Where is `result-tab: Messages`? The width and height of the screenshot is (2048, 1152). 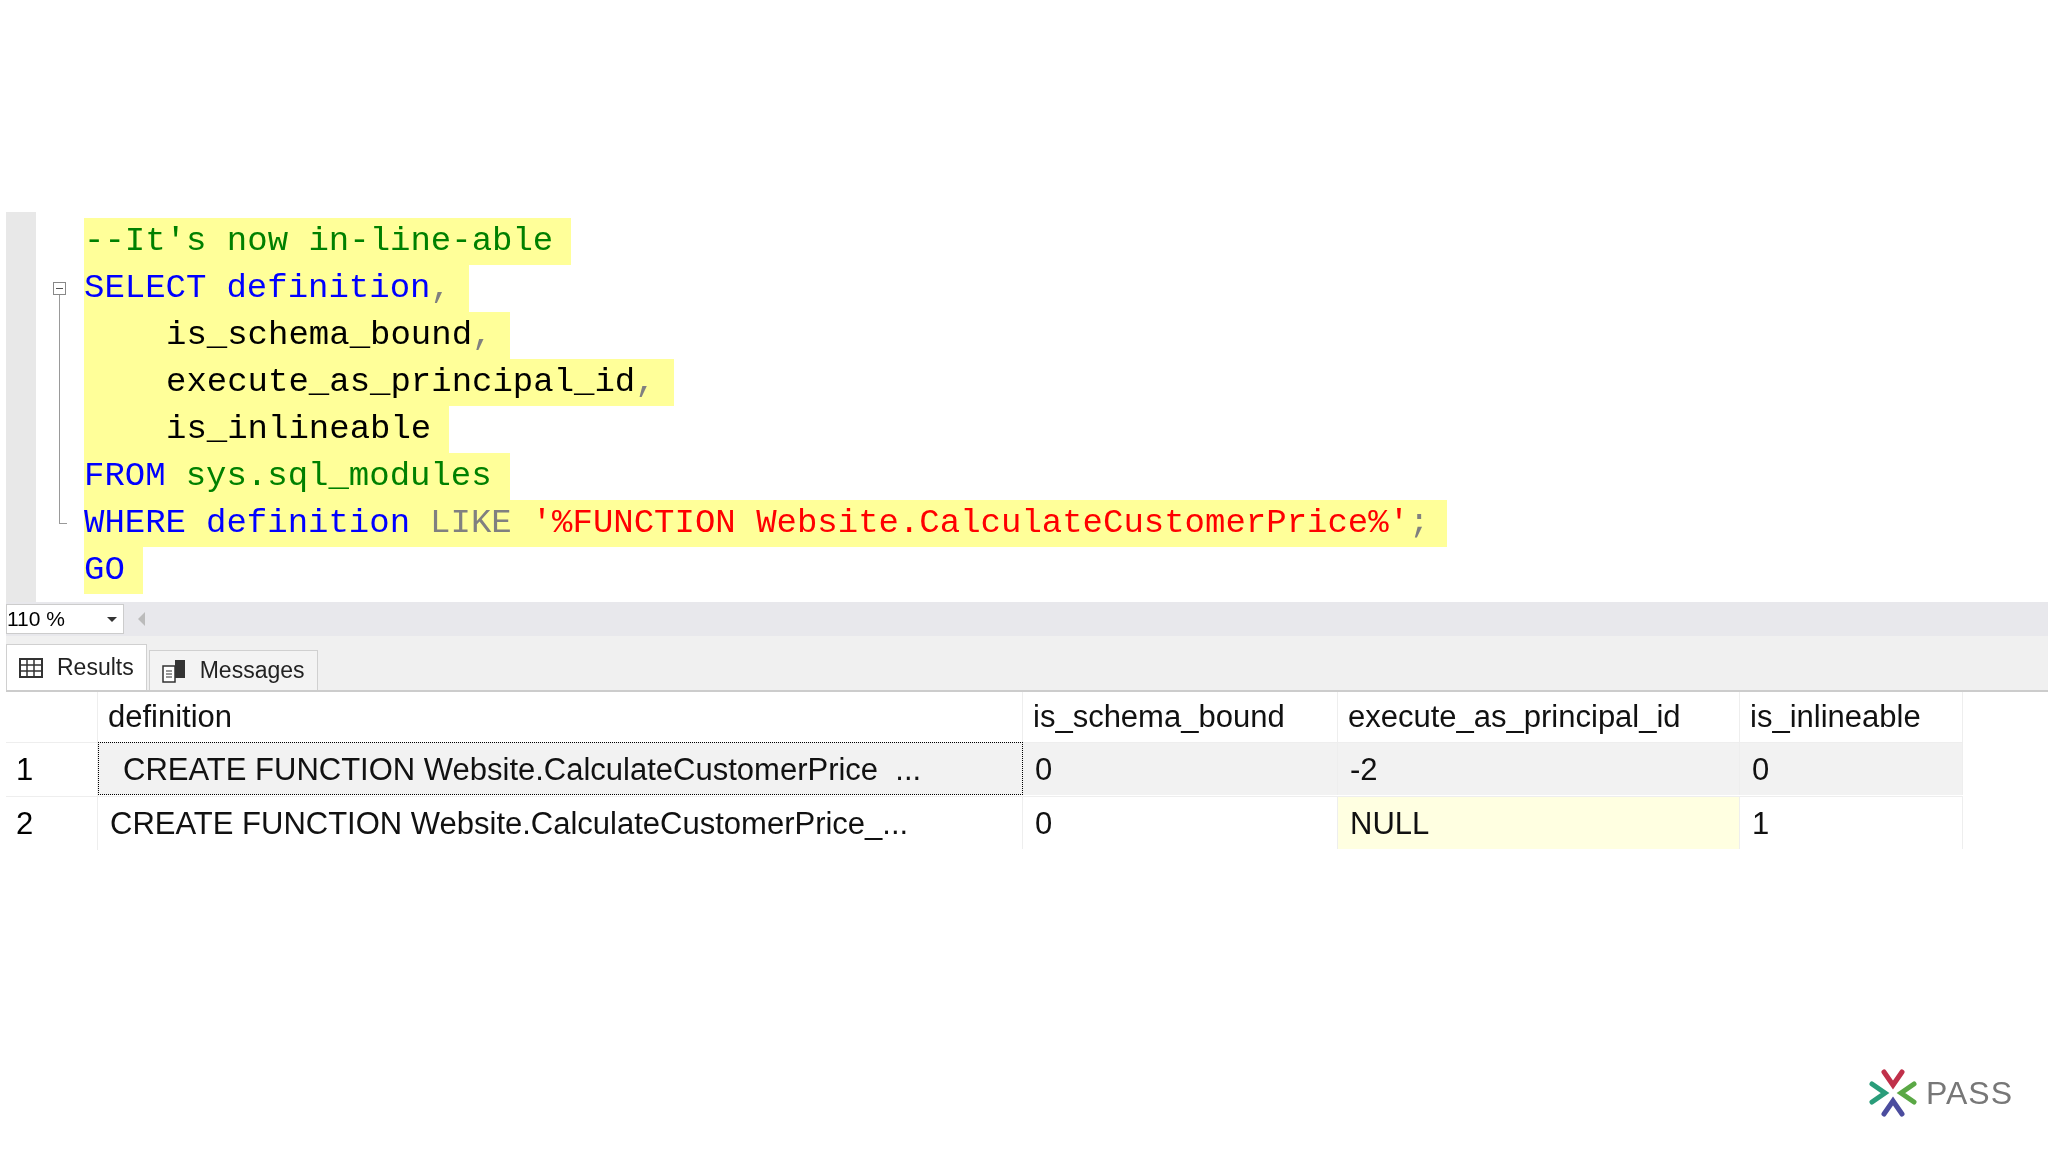 result-tab: Messages is located at coordinates (233, 670).